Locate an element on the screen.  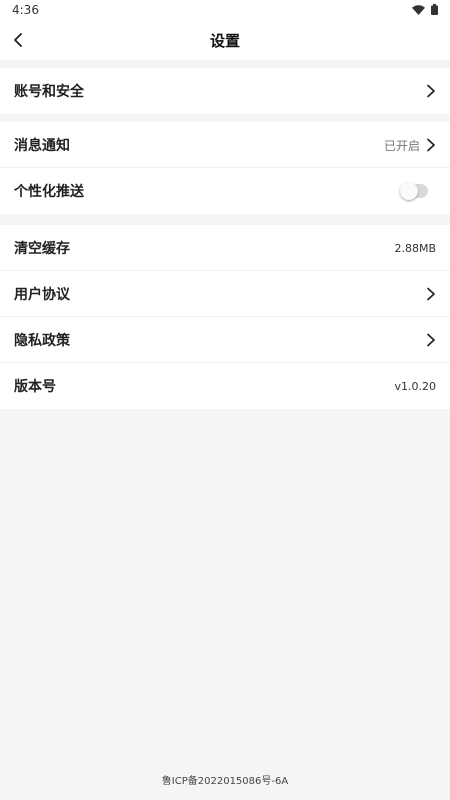
row-label: 清空缓存 is located at coordinates (42, 249).